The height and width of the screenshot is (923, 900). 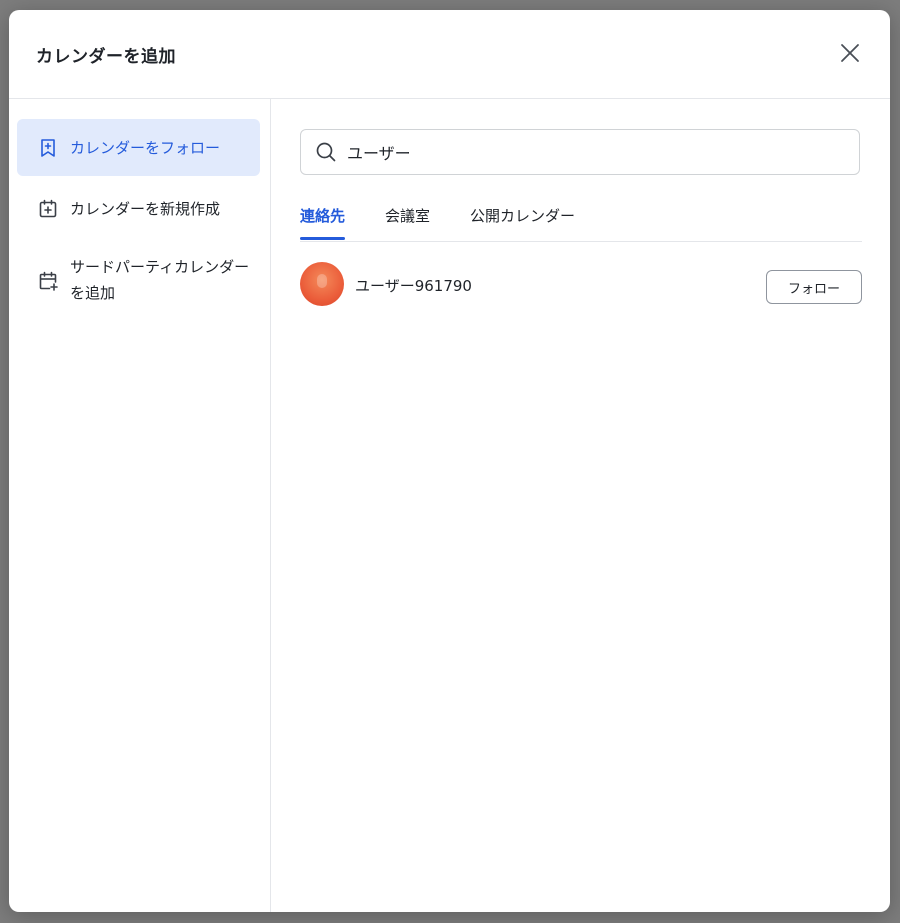 I want to click on search-icon, so click(x=326, y=152).